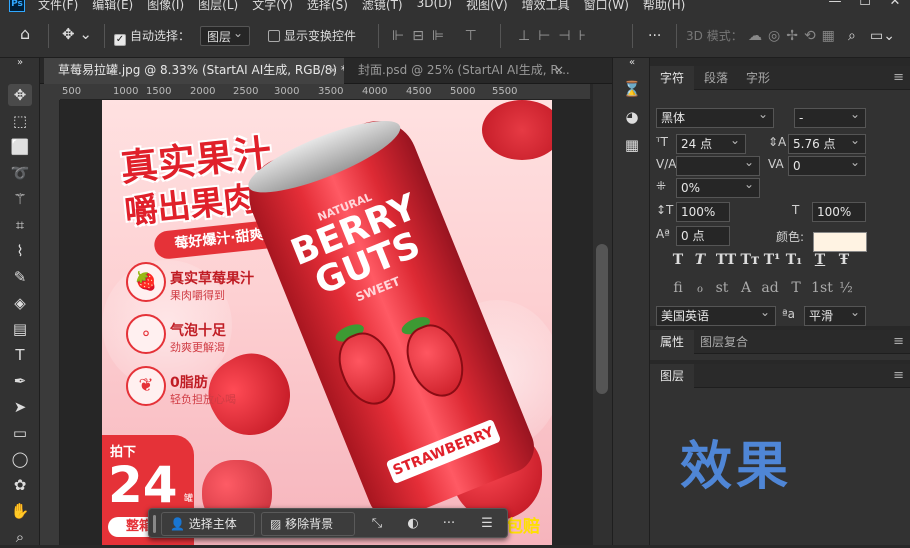 This screenshot has height=548, width=910. I want to click on strikethrough-button: Ŧ, so click(844, 260).